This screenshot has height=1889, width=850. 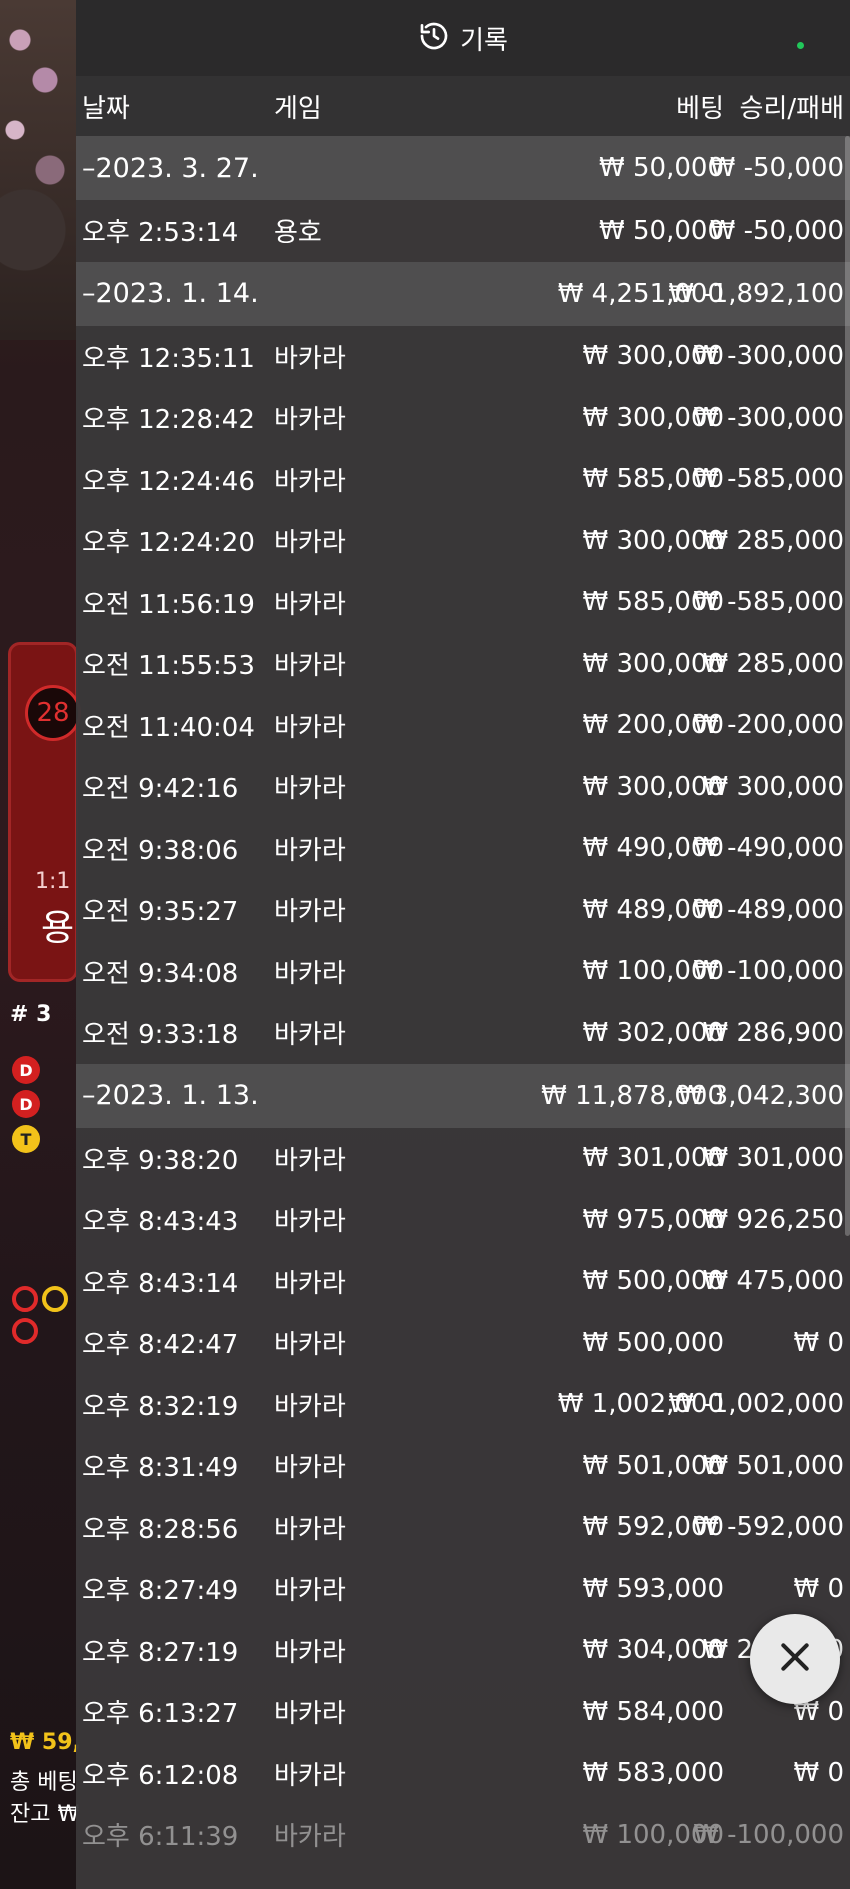 I want to click on card-label: 용, so click(x=58, y=928).